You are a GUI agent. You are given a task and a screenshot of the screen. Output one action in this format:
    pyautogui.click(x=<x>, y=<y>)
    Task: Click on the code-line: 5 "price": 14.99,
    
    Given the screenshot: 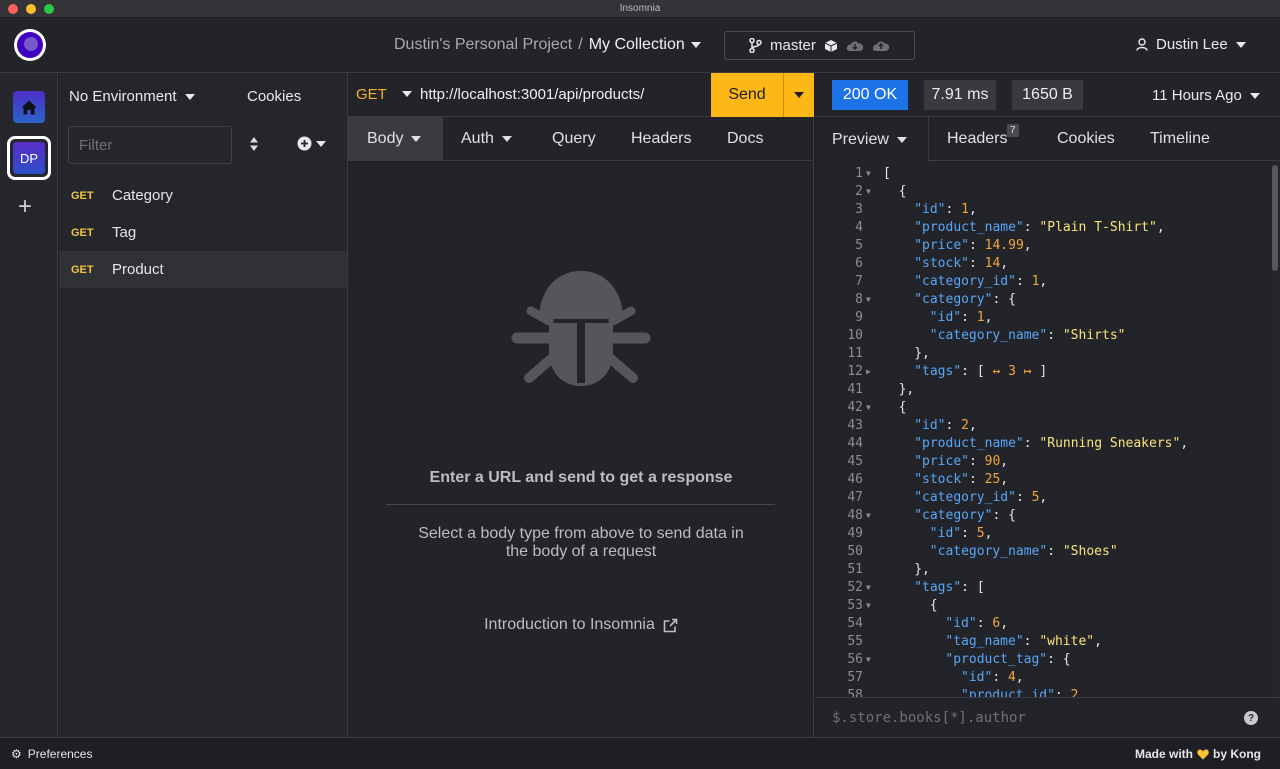 What is the action you would take?
    pyautogui.click(x=1042, y=246)
    